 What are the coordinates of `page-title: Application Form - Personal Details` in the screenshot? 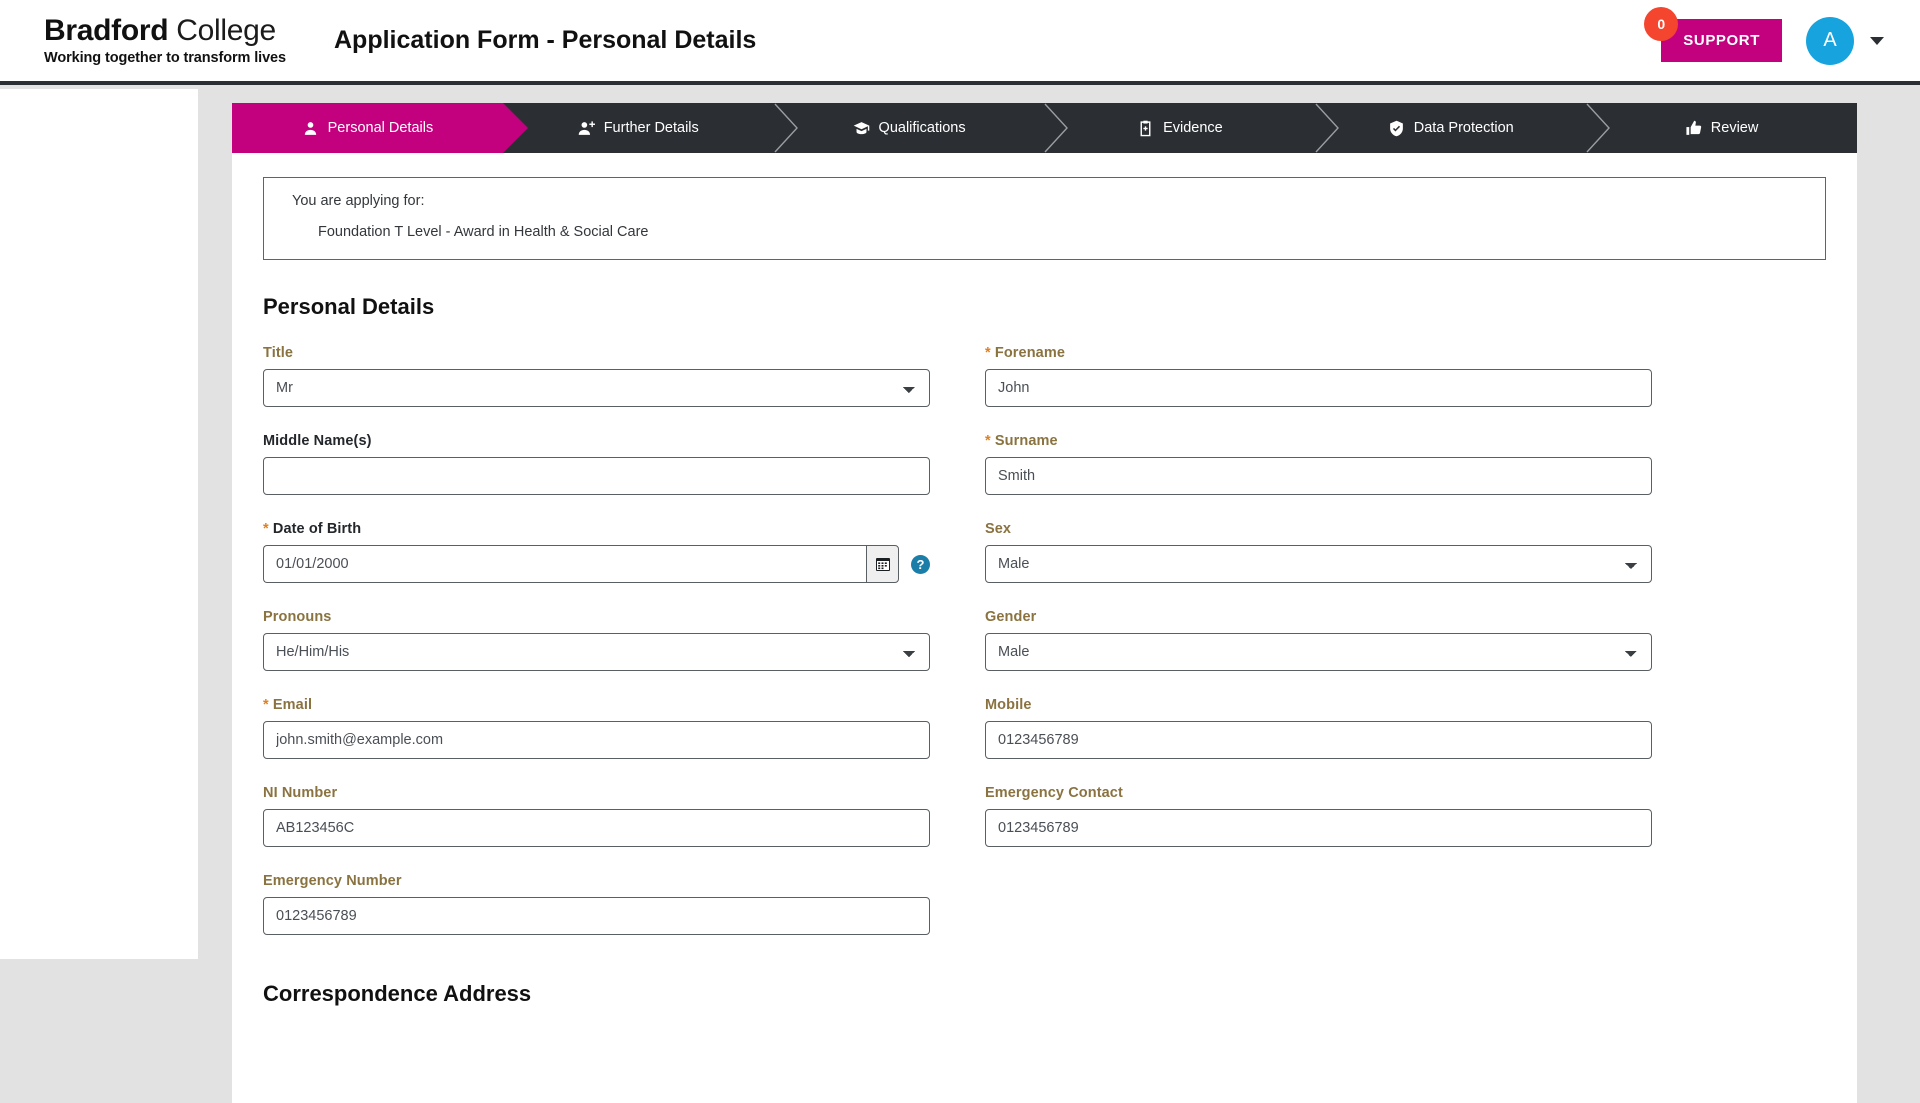 It's located at (545, 40).